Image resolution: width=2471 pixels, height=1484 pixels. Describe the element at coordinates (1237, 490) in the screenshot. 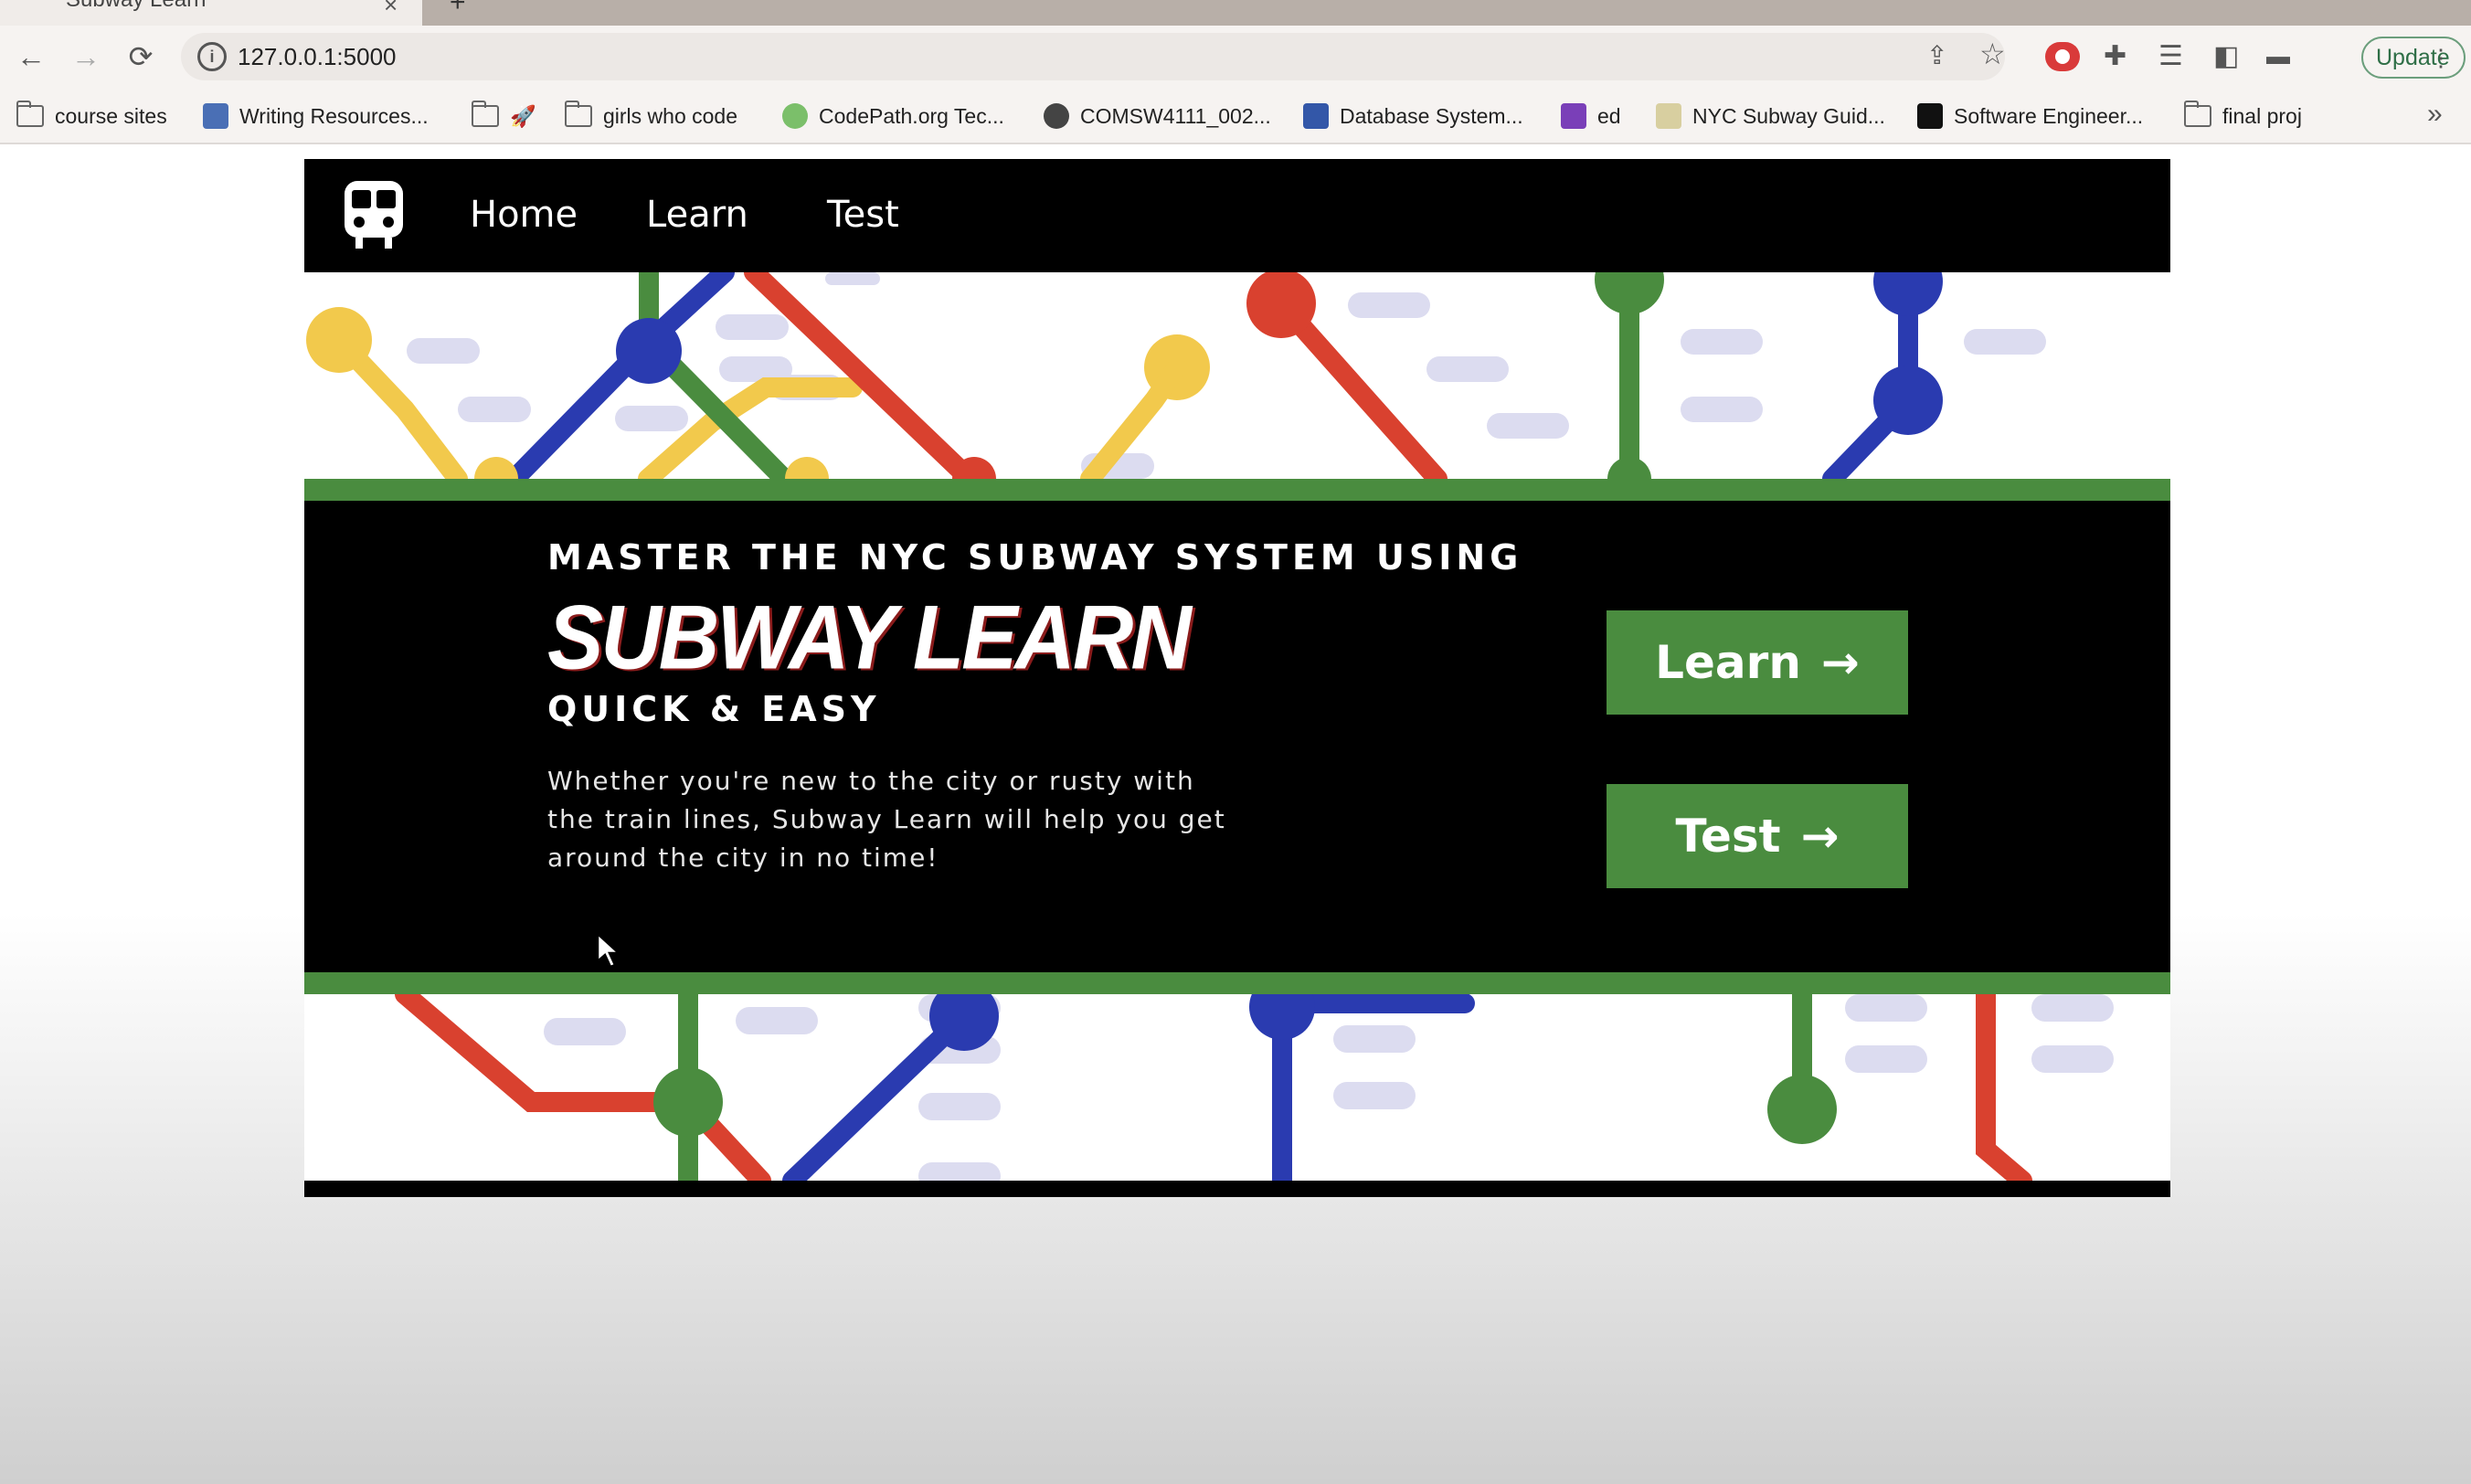

I see `green-band-top` at that location.